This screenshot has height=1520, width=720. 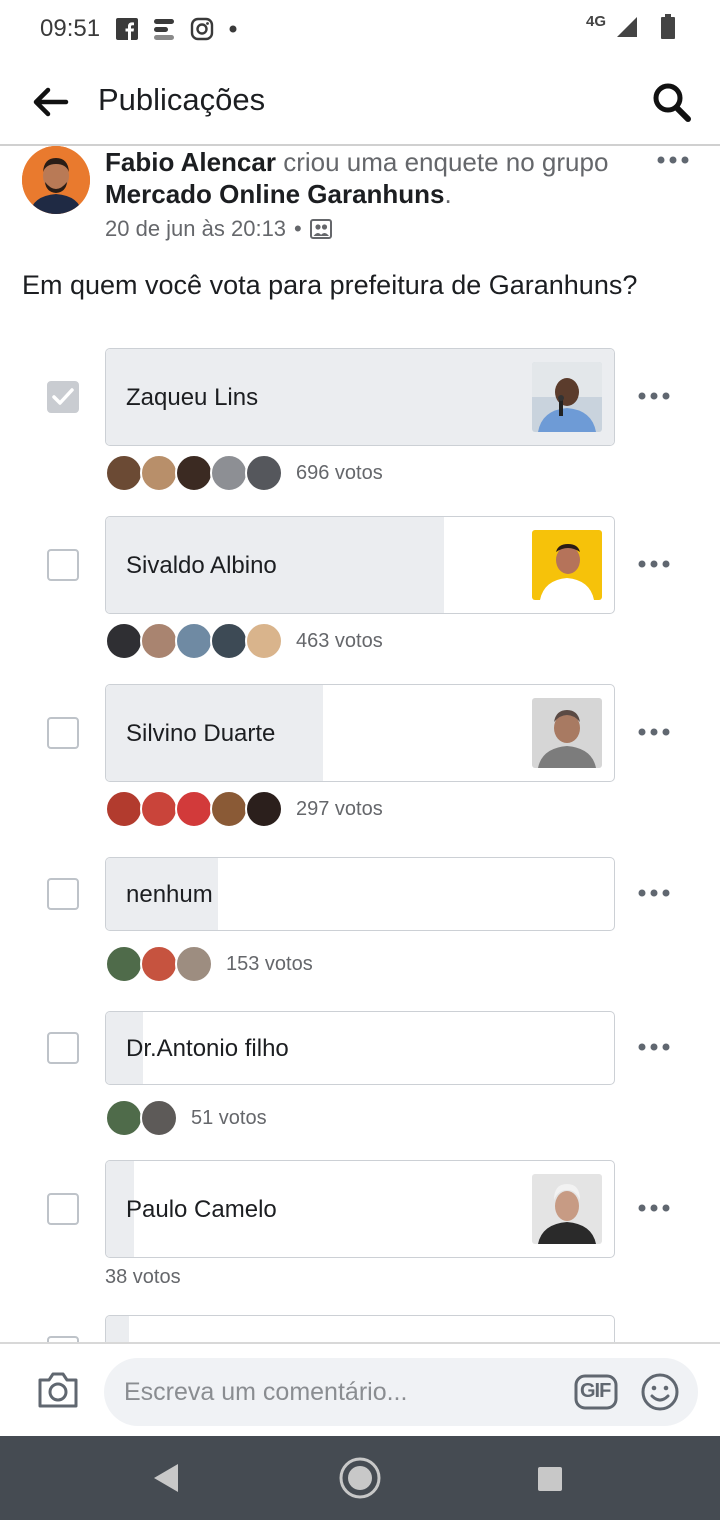 I want to click on group-audience-icon, so click(x=320, y=229).